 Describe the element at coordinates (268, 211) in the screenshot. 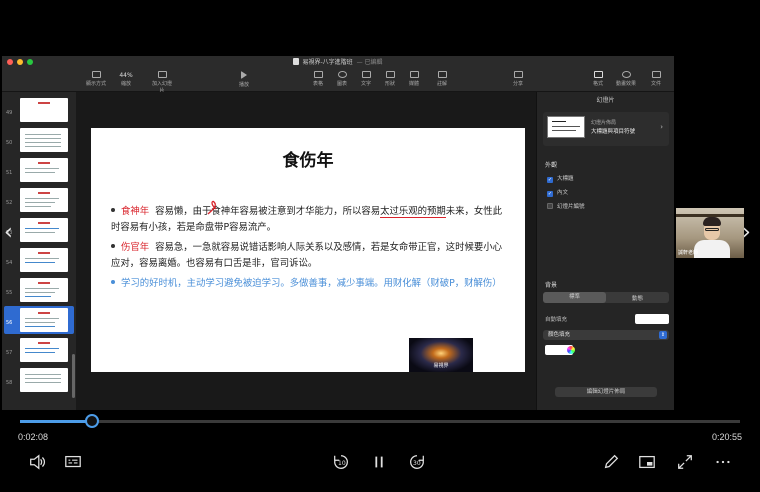

I see `bullet-text: 容易懒，由于食神年容易被注意到才华能力，所以容易` at that location.